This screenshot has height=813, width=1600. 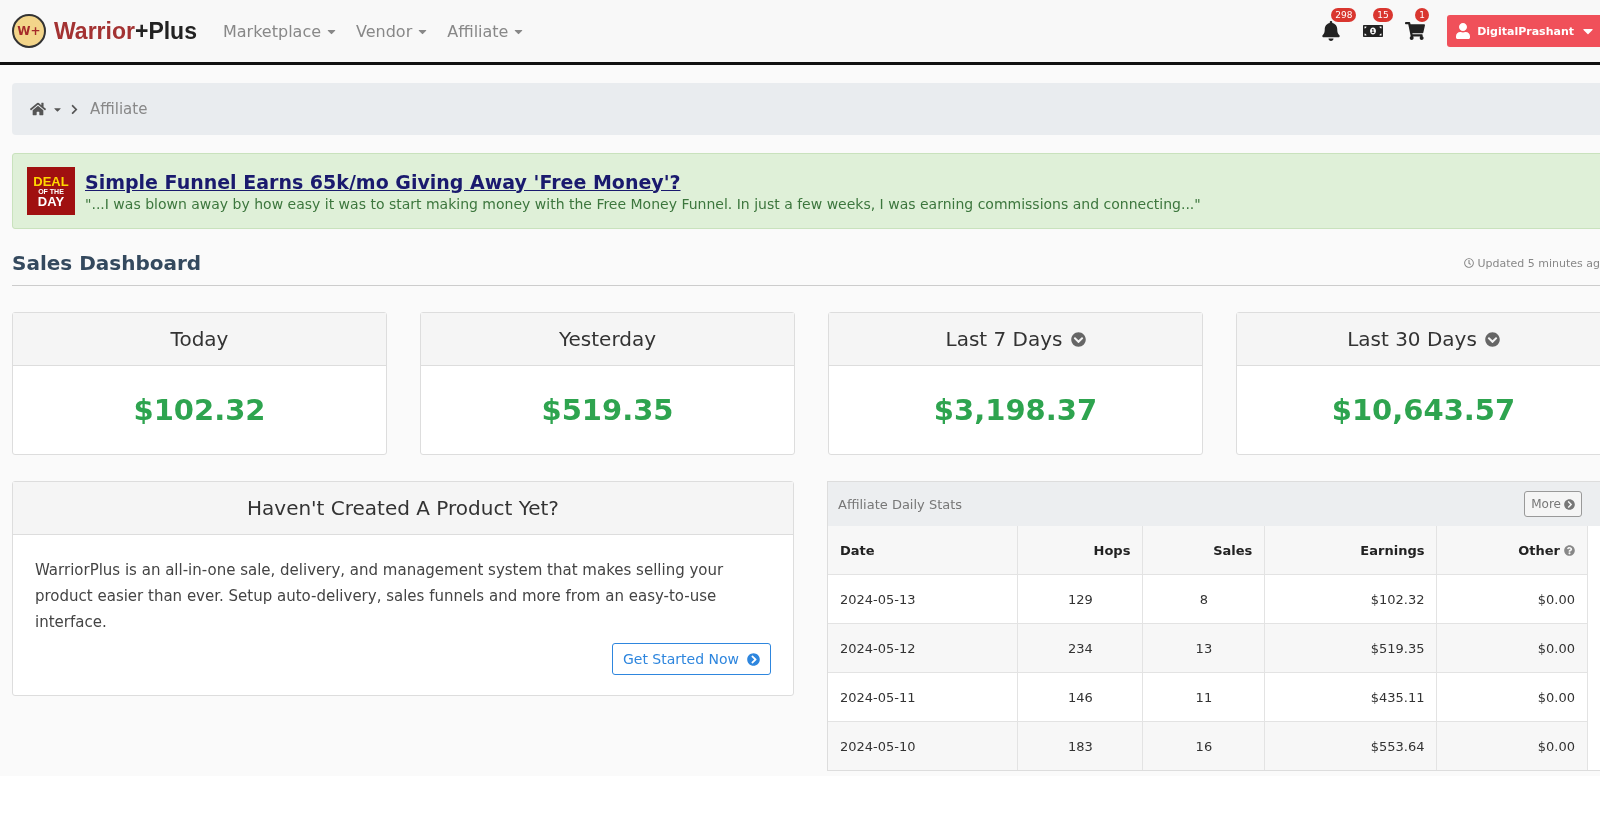 What do you see at coordinates (1412, 339) in the screenshot?
I see `stat-label: Last 30 Days` at bounding box center [1412, 339].